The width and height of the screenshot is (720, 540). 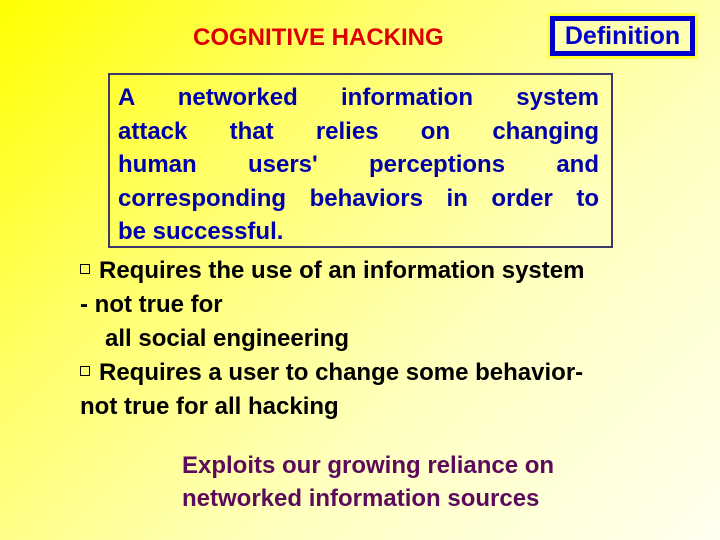 I want to click on definition-line: corresponding behaviors in order to, so click(x=358, y=198).